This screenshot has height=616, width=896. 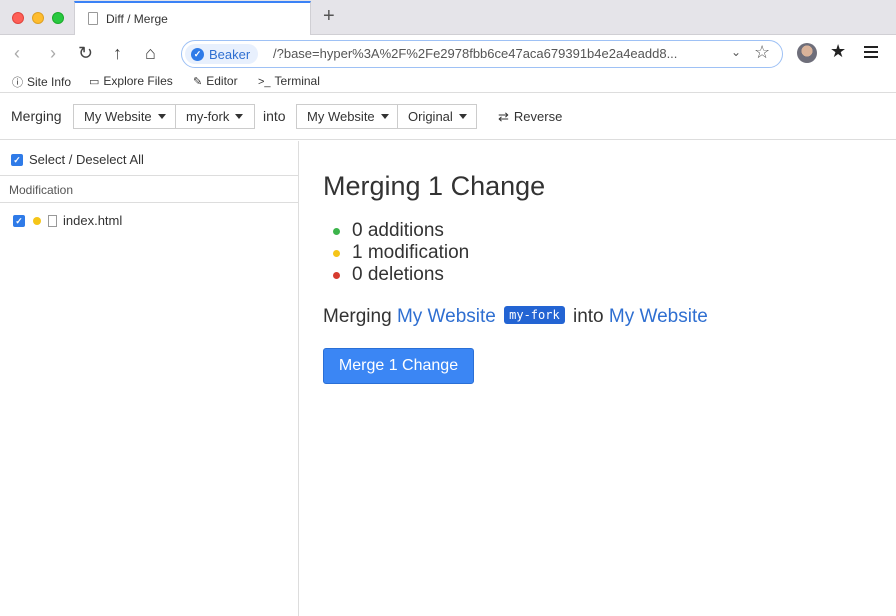 I want to click on reverse-label: Reverse, so click(x=538, y=116).